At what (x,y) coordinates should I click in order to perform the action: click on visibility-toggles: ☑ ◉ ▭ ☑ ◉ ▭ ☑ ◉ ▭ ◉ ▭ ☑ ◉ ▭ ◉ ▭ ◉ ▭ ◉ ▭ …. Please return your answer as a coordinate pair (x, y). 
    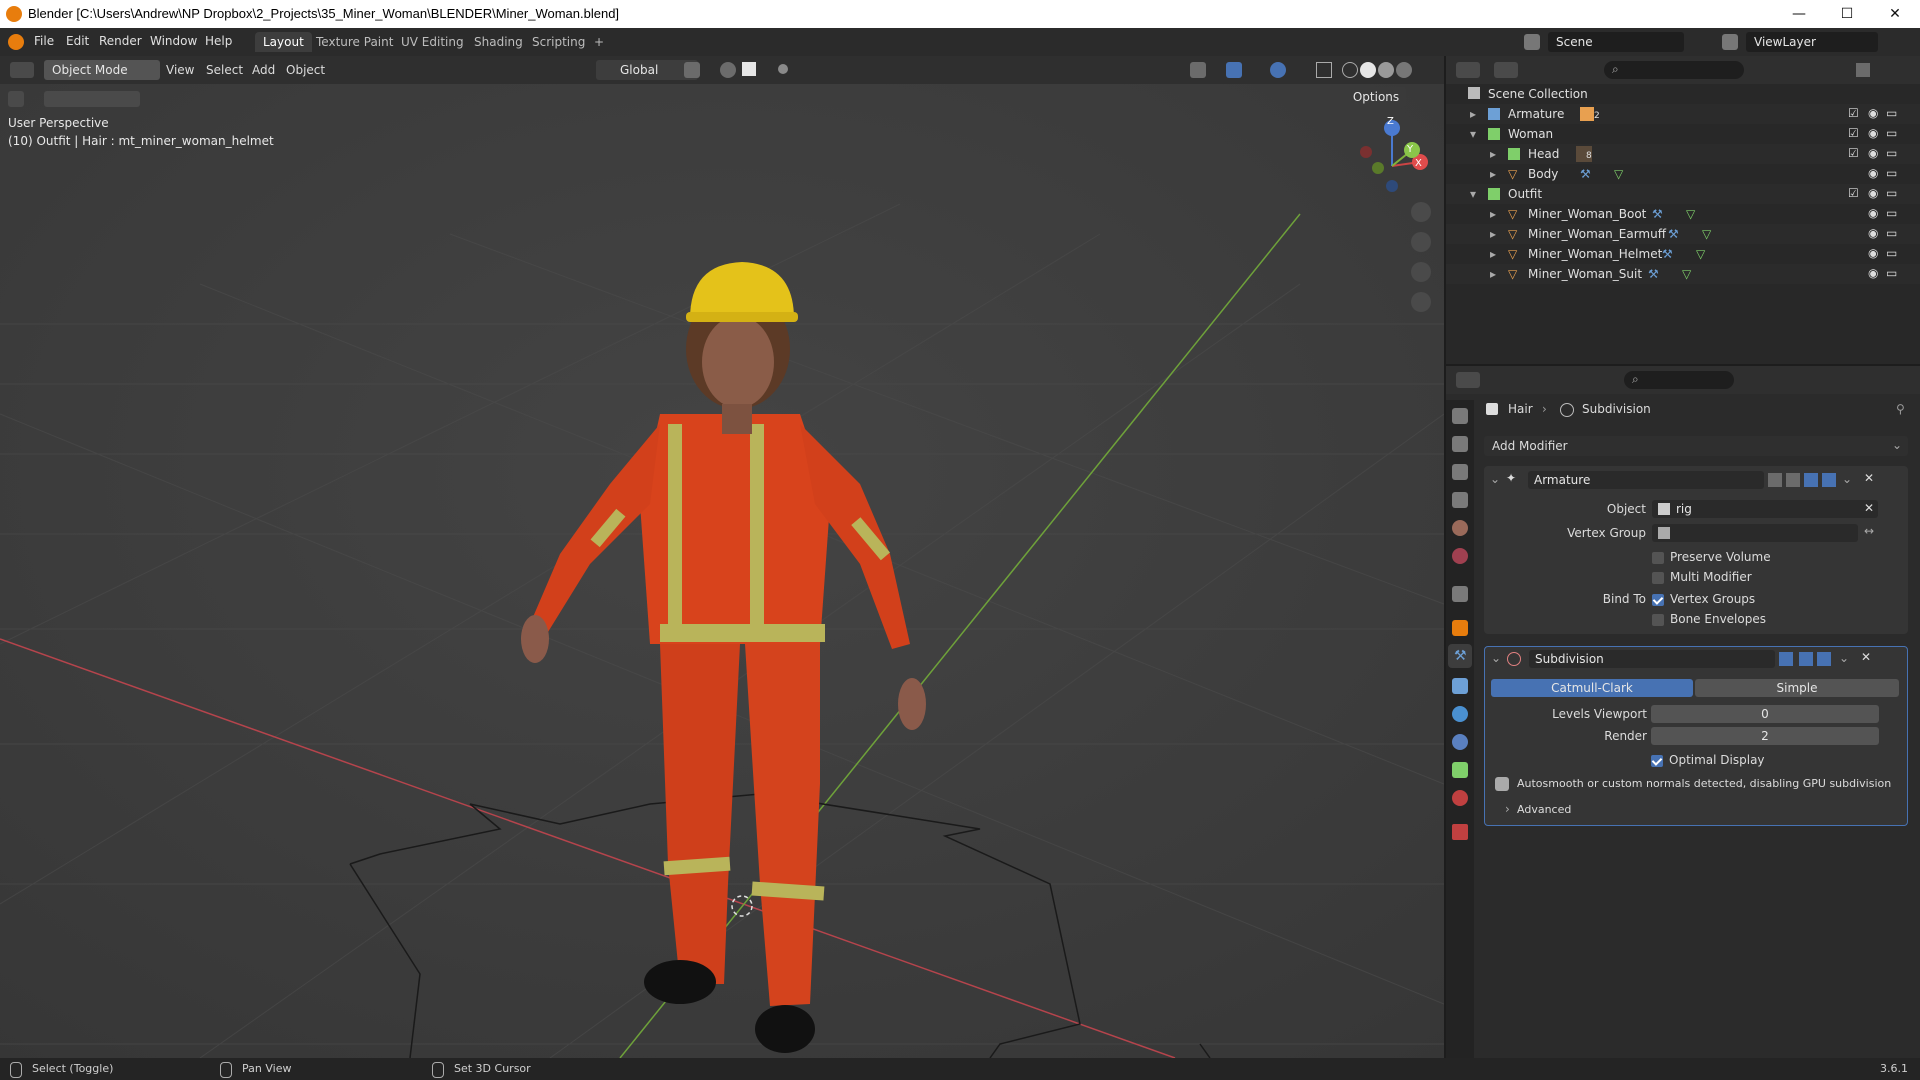
    Looking at the image, I should click on (1878, 196).